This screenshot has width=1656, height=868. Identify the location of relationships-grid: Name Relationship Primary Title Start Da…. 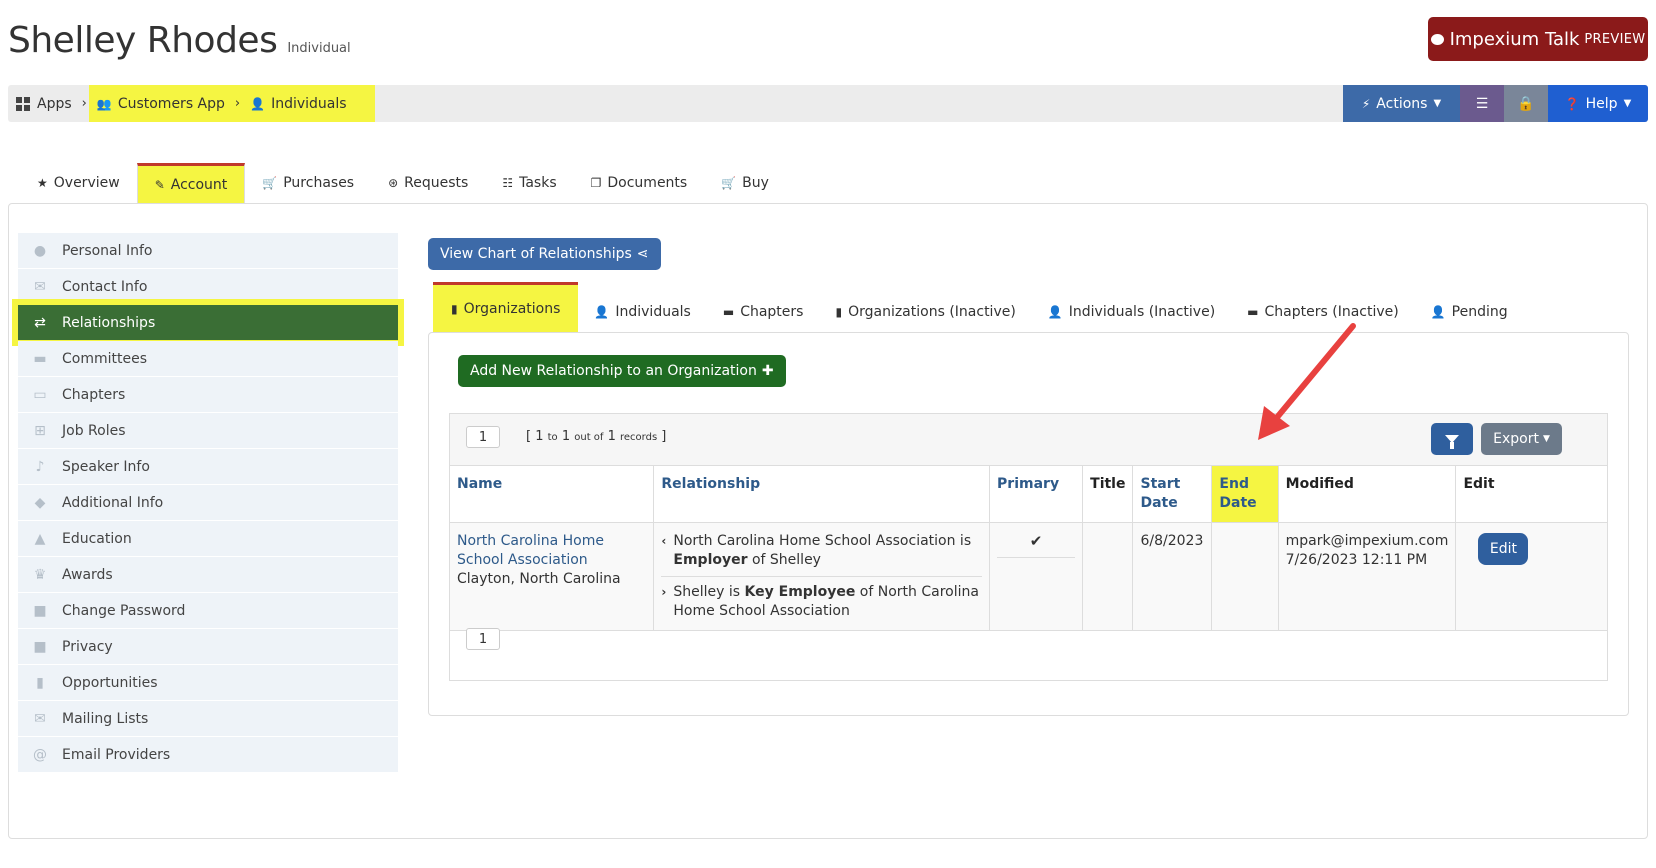
(1028, 548).